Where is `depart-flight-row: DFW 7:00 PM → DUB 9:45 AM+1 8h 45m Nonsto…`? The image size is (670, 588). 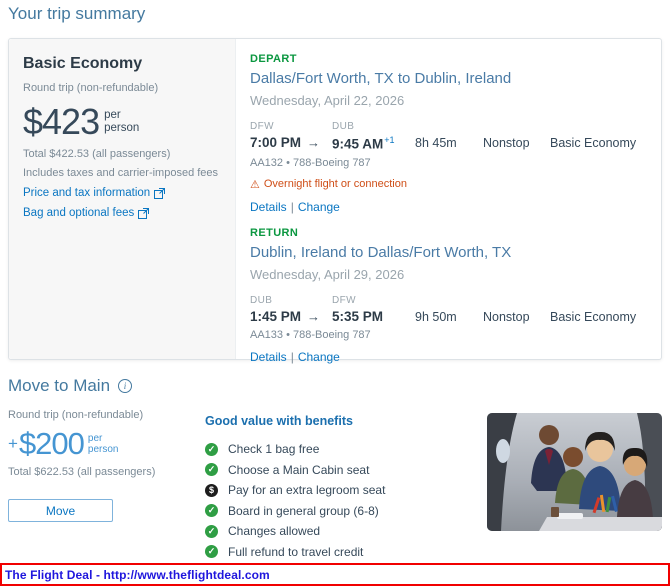
depart-flight-row: DFW 7:00 PM → DUB 9:45 AM+1 8h 45m Nonsto… is located at coordinates (448, 136).